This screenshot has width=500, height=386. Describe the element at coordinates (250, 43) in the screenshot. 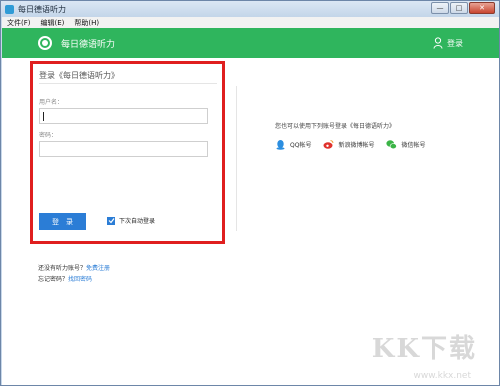

I see `app-header: 每日德语听力 登录` at that location.